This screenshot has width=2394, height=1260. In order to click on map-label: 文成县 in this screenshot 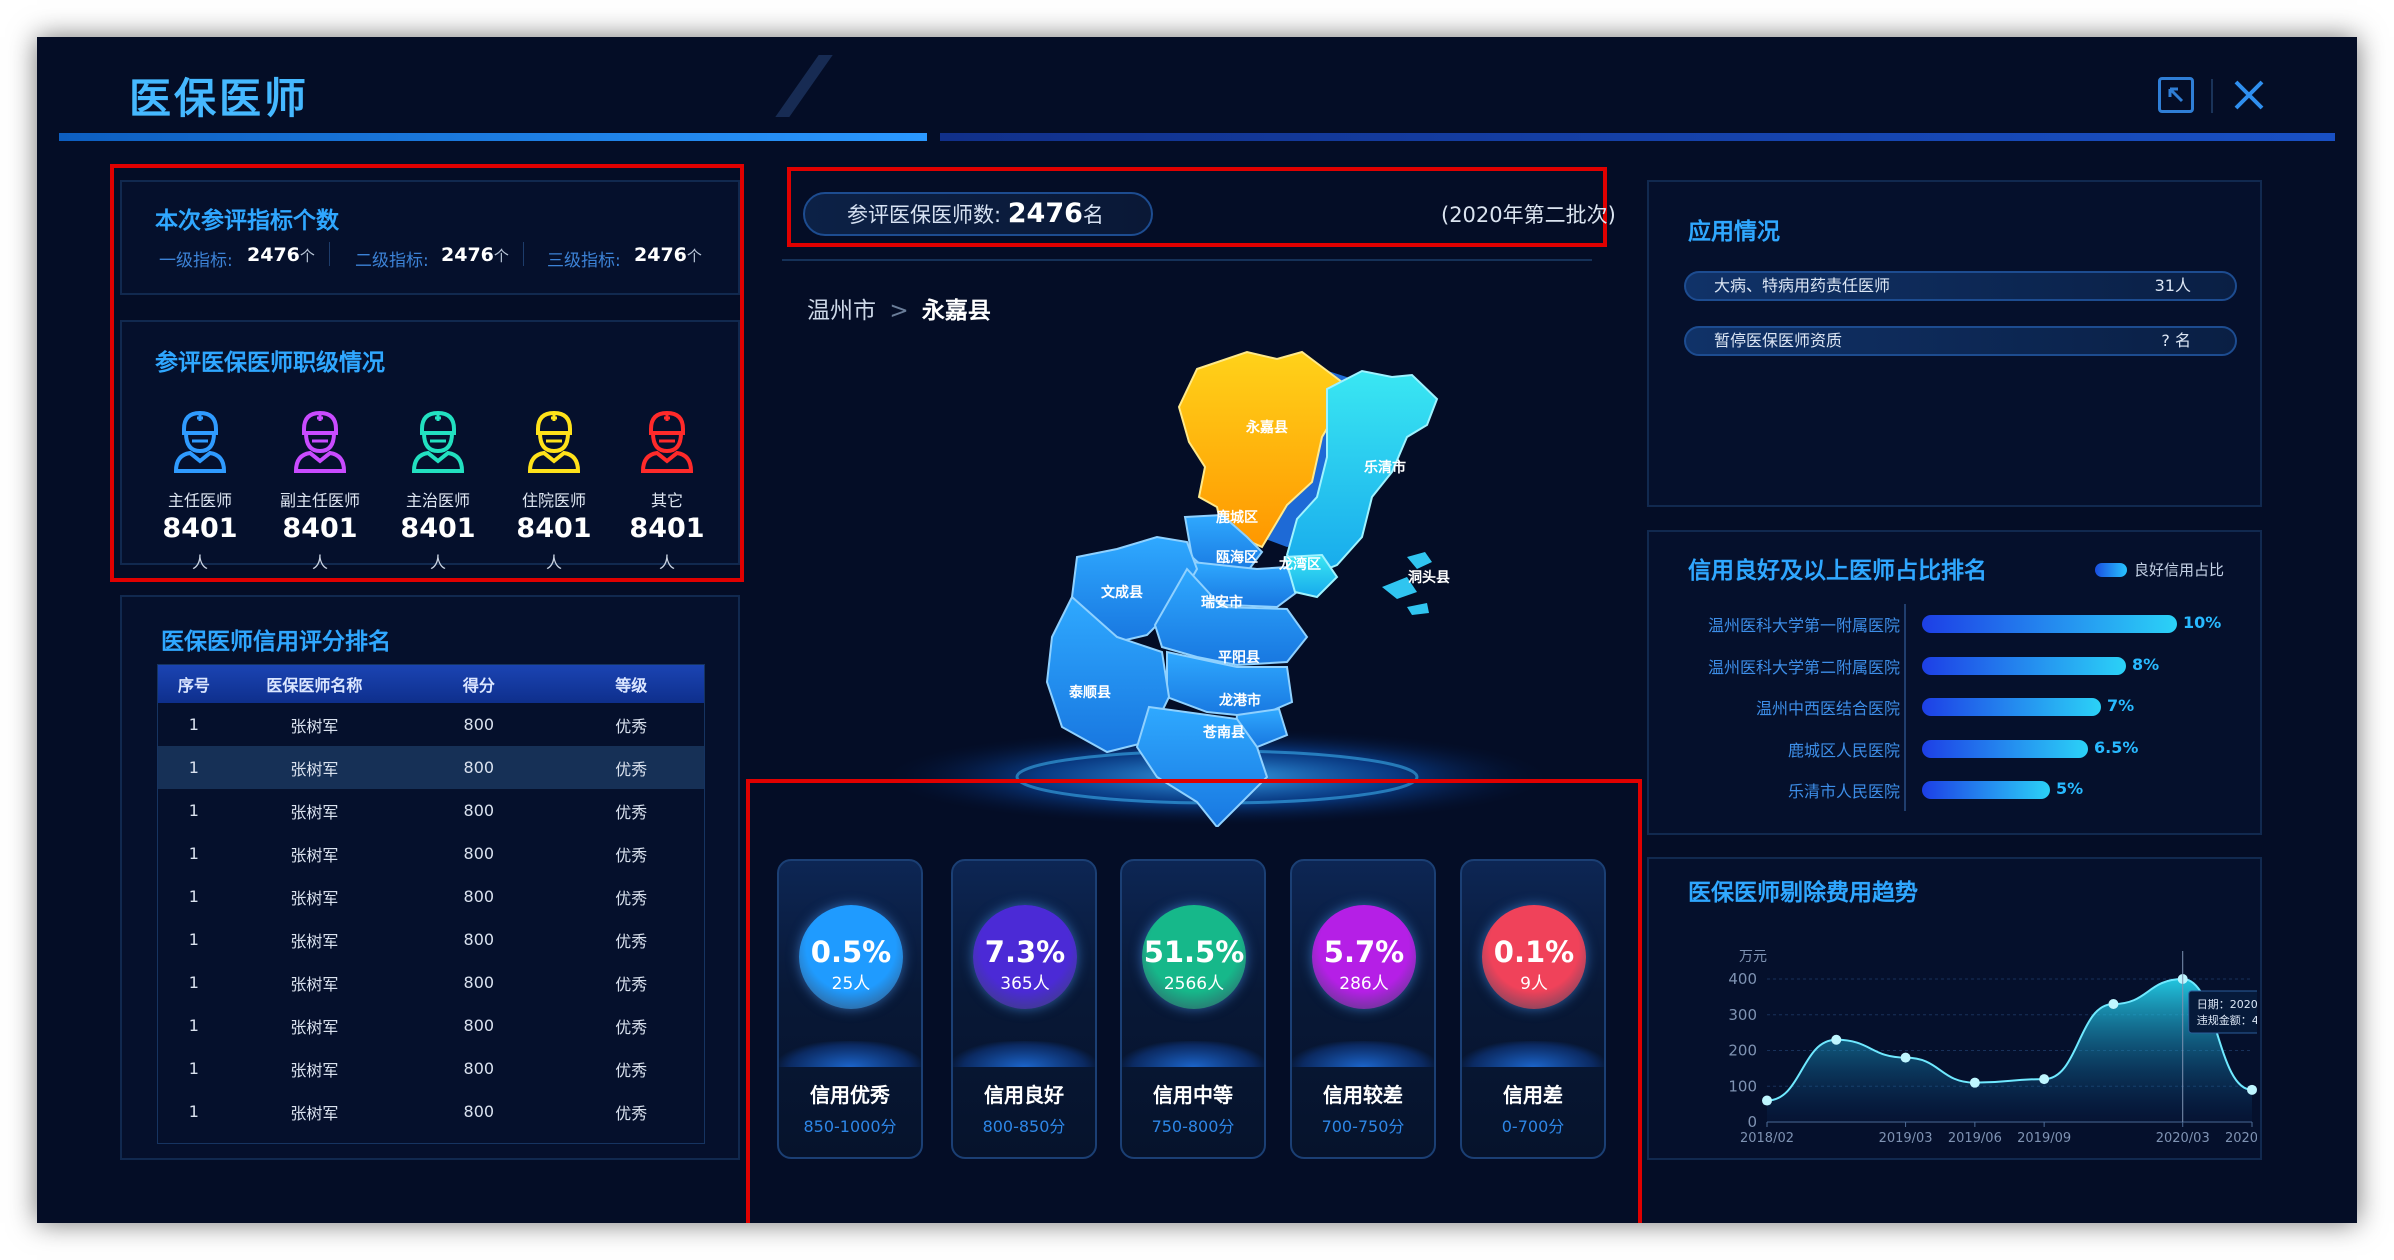, I will do `click(1122, 592)`.